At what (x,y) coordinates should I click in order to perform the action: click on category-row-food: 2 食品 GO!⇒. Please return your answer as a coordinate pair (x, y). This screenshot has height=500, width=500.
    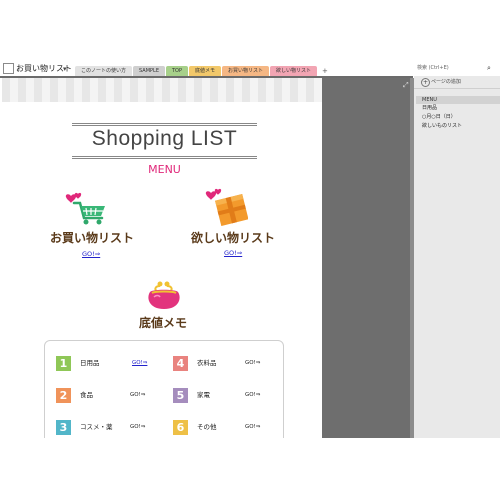
    Looking at the image, I should click on (111, 397).